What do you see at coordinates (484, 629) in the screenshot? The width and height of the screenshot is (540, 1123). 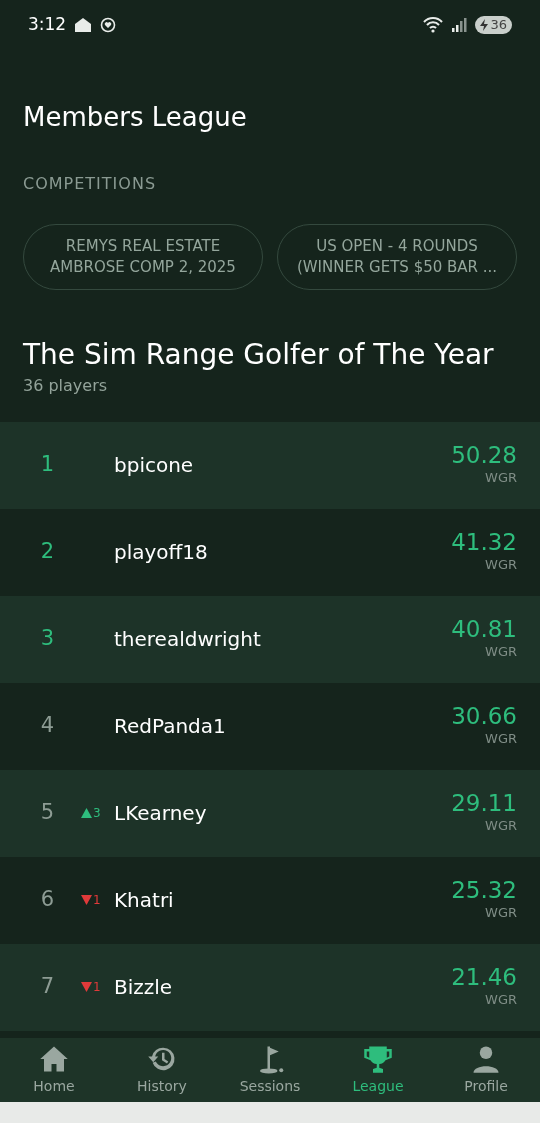 I see `score-value: 40.81` at bounding box center [484, 629].